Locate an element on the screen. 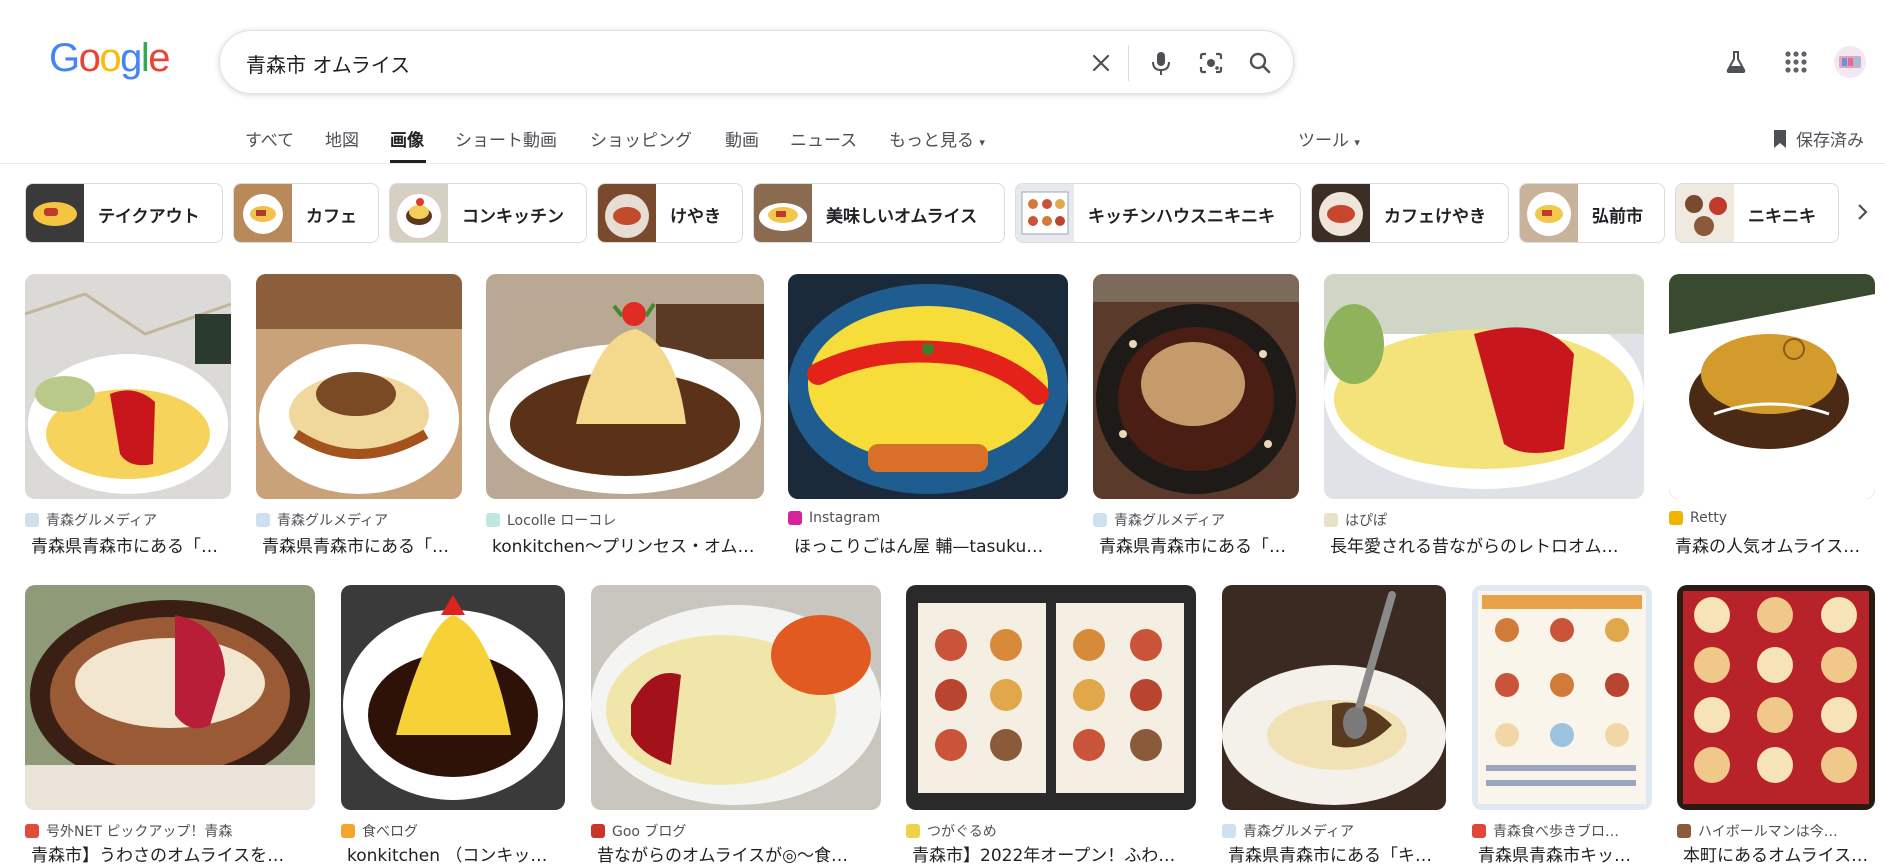  tab-short-videos: ショート動画 is located at coordinates (506, 138).